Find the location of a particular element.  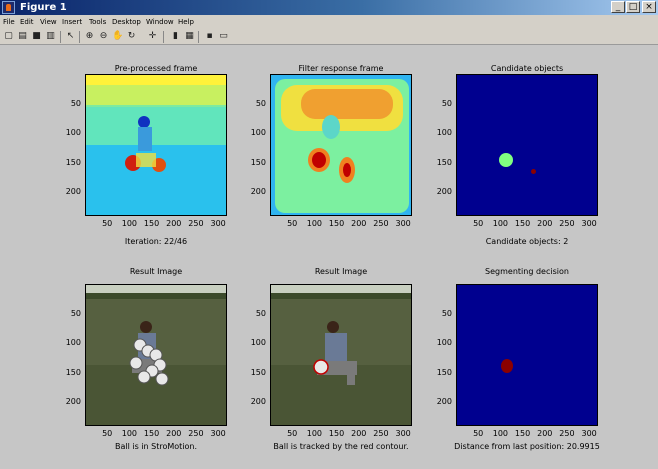

open-file-icon: ▤ is located at coordinates (22, 36).